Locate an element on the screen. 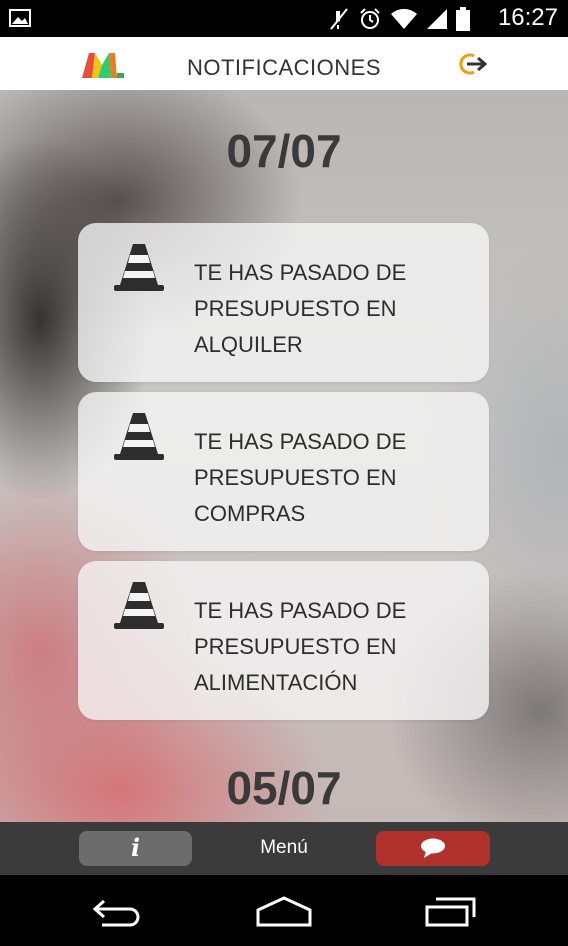  notification-card: TE HAS PASADO DE PRESUPUESTO EN ALQUILER is located at coordinates (283, 302).